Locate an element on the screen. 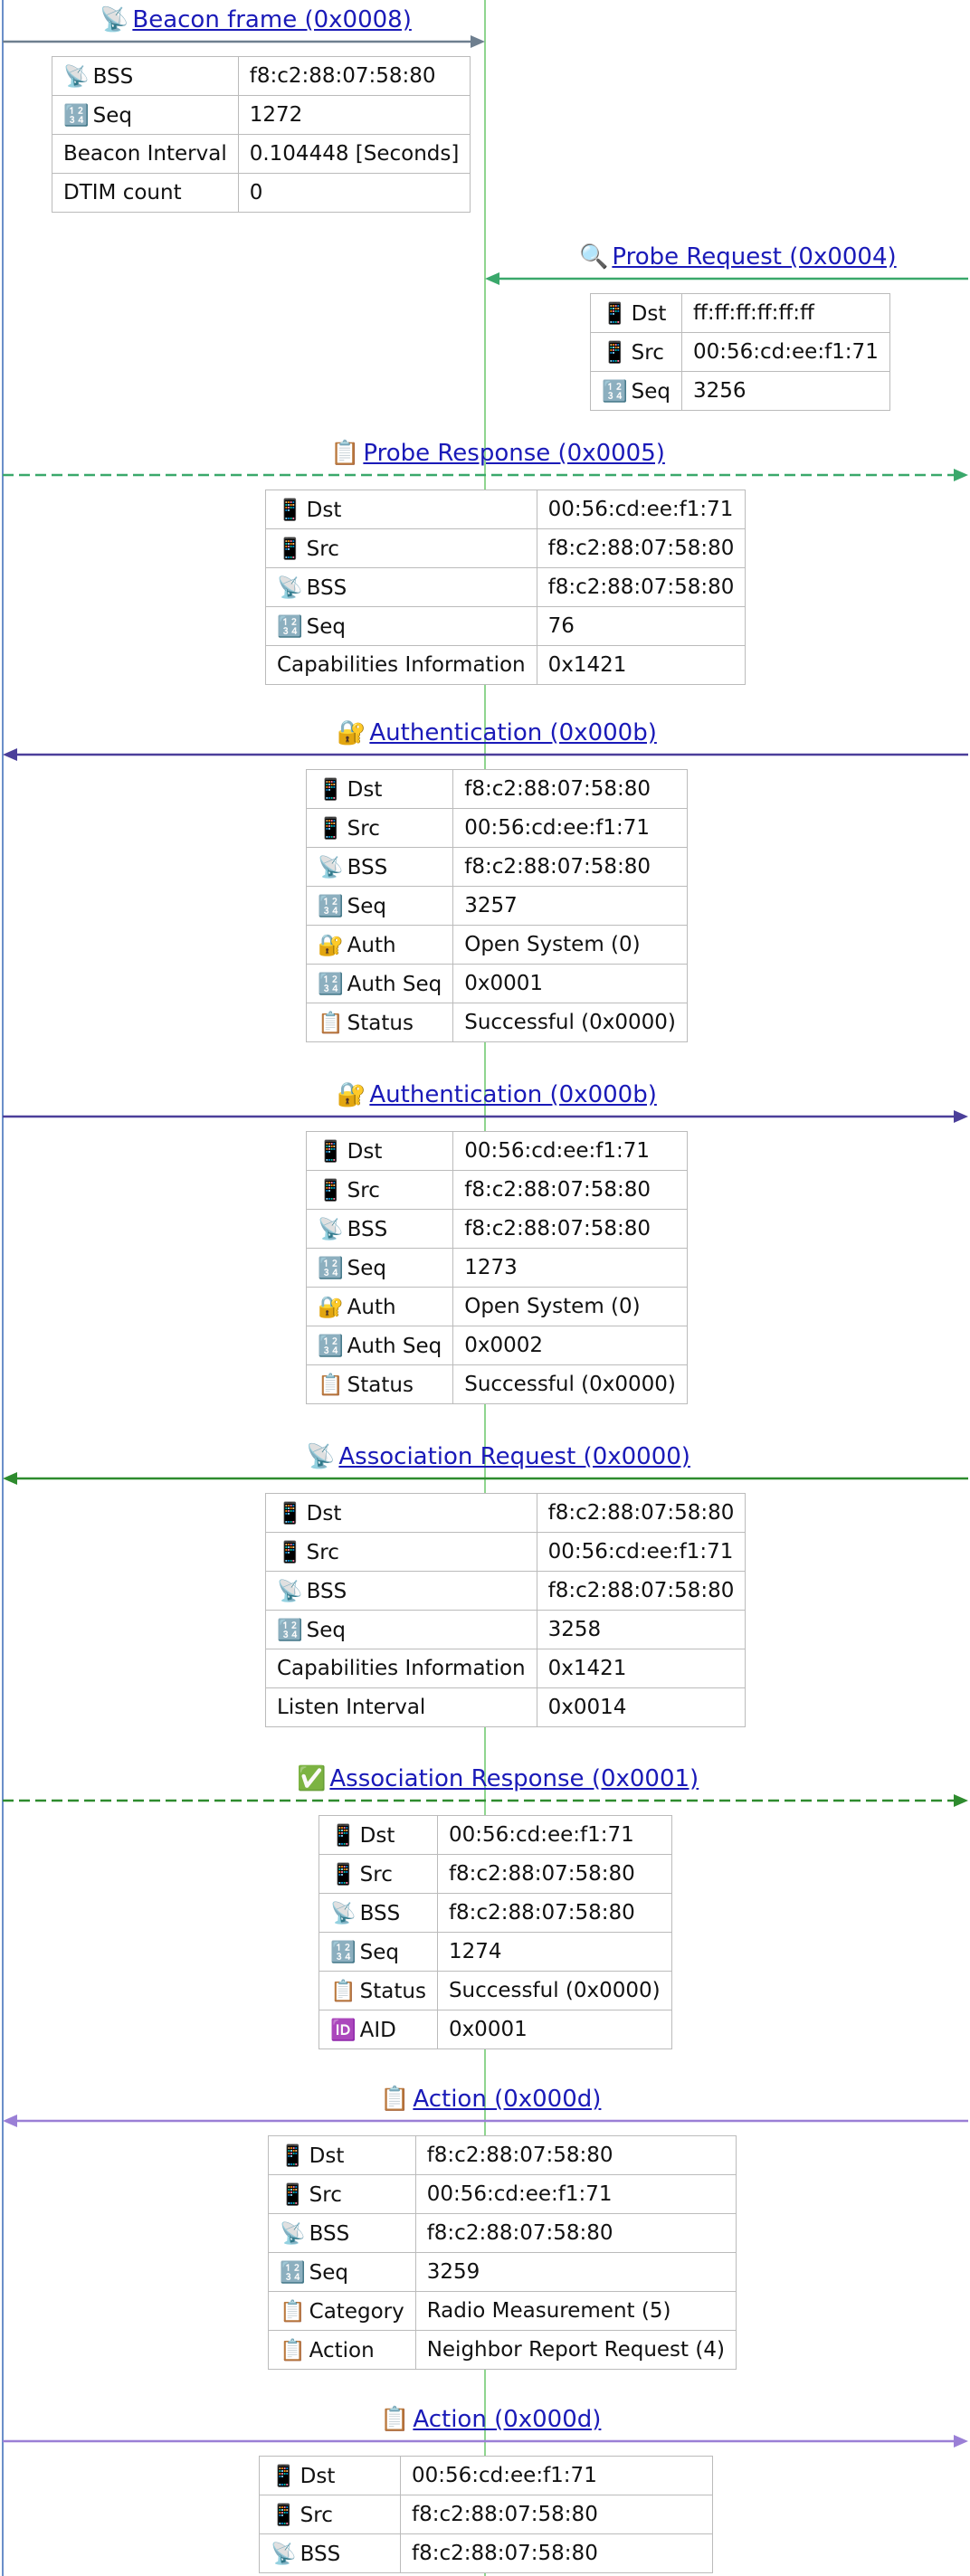 The width and height of the screenshot is (970, 2576). field-row: 🔢 Seq 3256 is located at coordinates (740, 391).